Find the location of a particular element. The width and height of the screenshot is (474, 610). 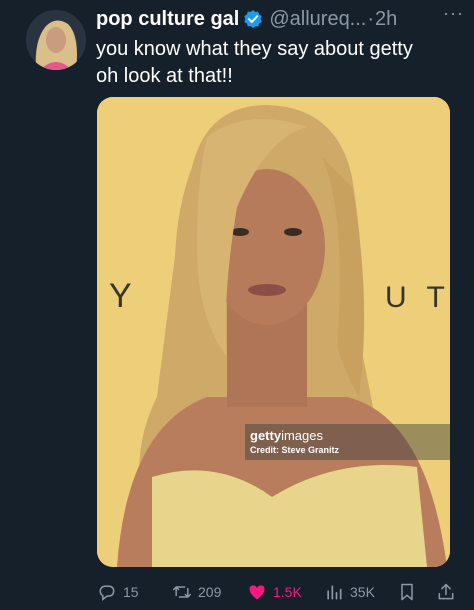

avatar is located at coordinates (56, 40).